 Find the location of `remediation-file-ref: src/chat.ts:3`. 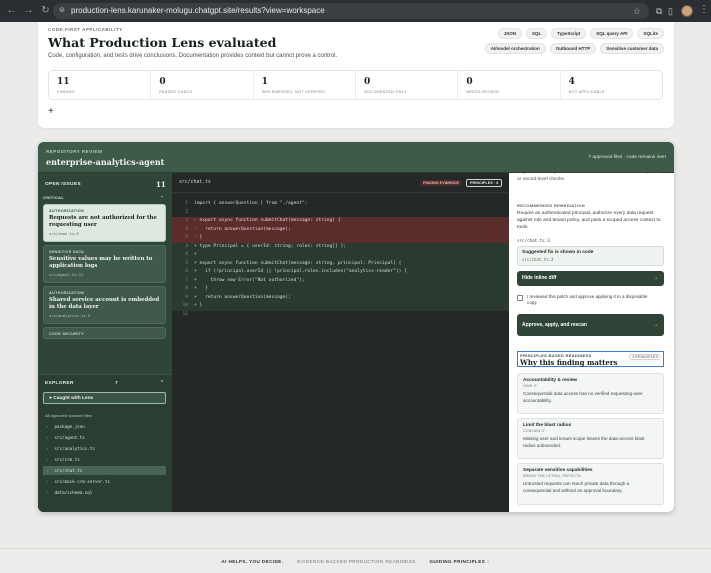

remediation-file-ref: src/chat.ts:3 is located at coordinates (533, 240).